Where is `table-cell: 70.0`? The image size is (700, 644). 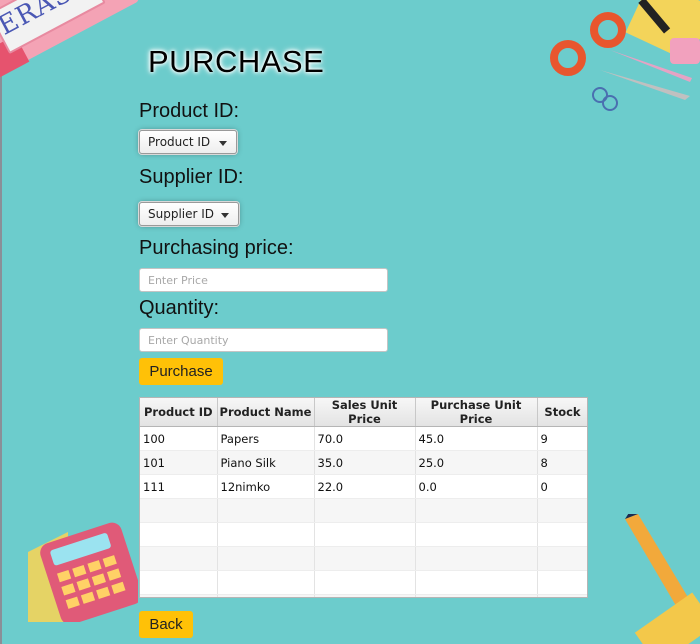 table-cell: 70.0 is located at coordinates (365, 438).